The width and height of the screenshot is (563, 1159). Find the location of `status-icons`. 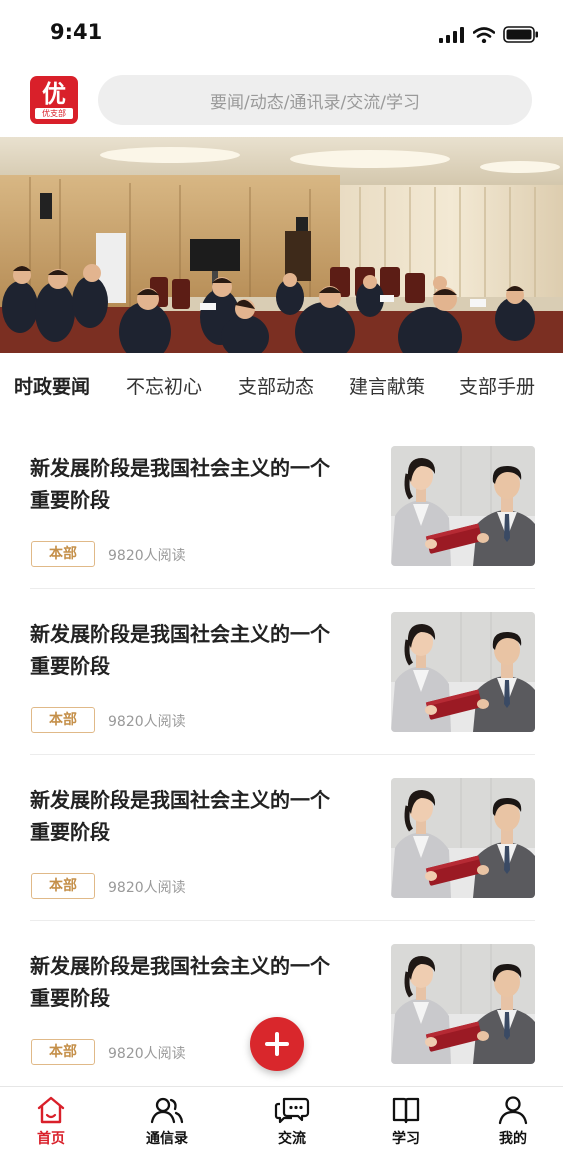

status-icons is located at coordinates (489, 34).